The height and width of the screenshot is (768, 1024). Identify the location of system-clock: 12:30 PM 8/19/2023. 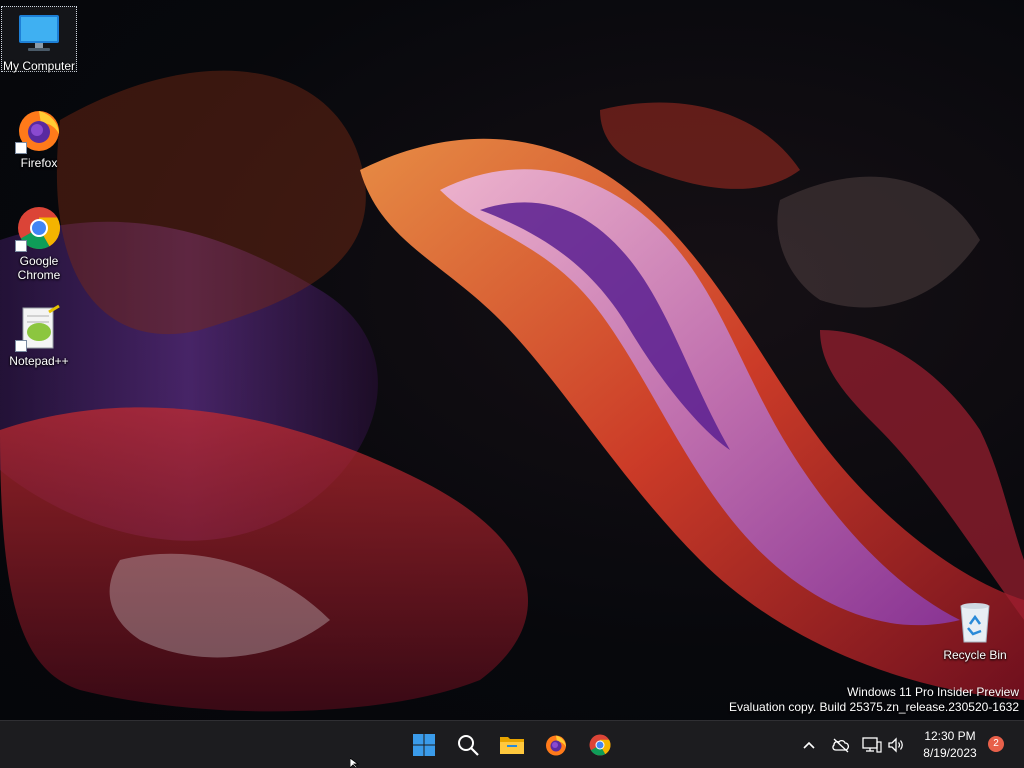
(950, 745).